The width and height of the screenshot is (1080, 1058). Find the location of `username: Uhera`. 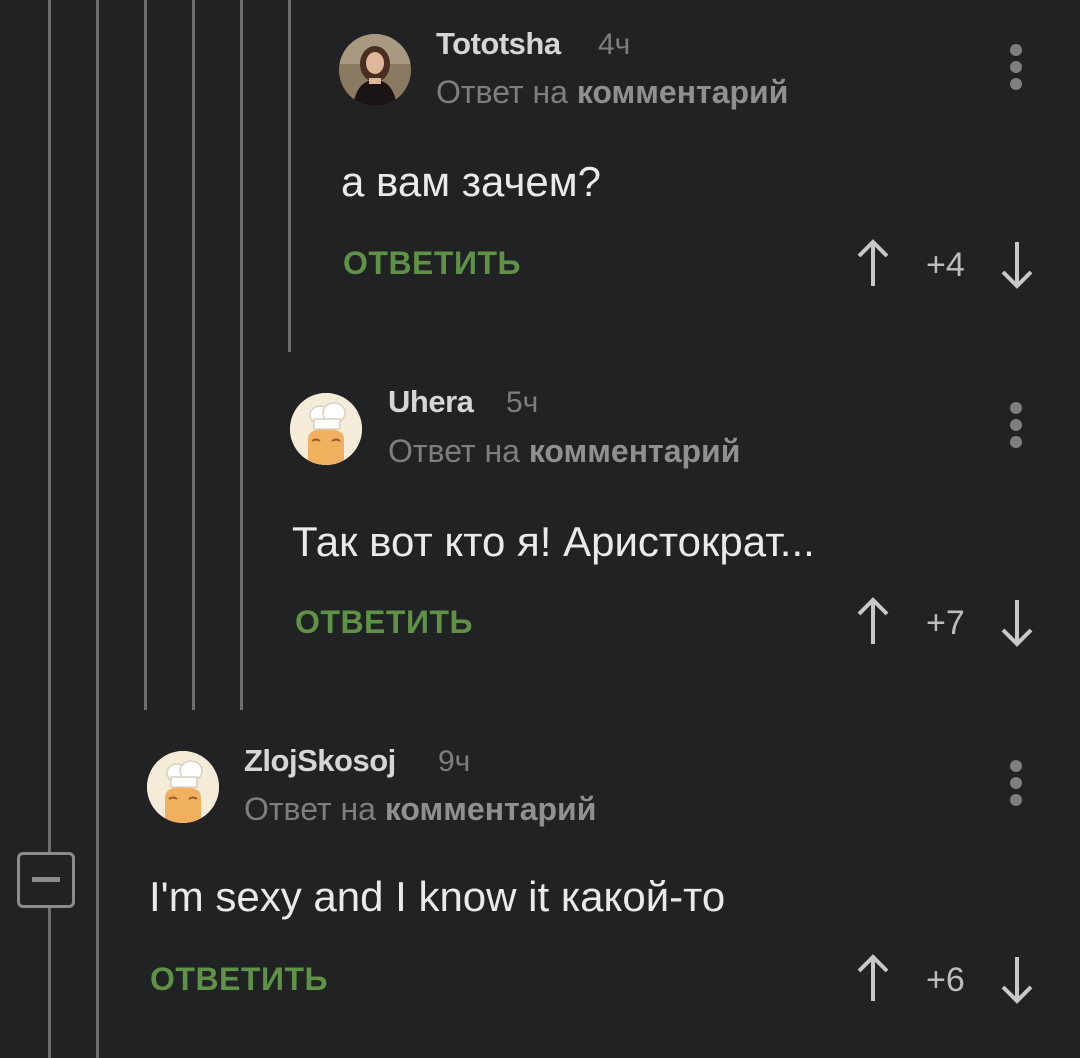

username: Uhera is located at coordinates (431, 402).